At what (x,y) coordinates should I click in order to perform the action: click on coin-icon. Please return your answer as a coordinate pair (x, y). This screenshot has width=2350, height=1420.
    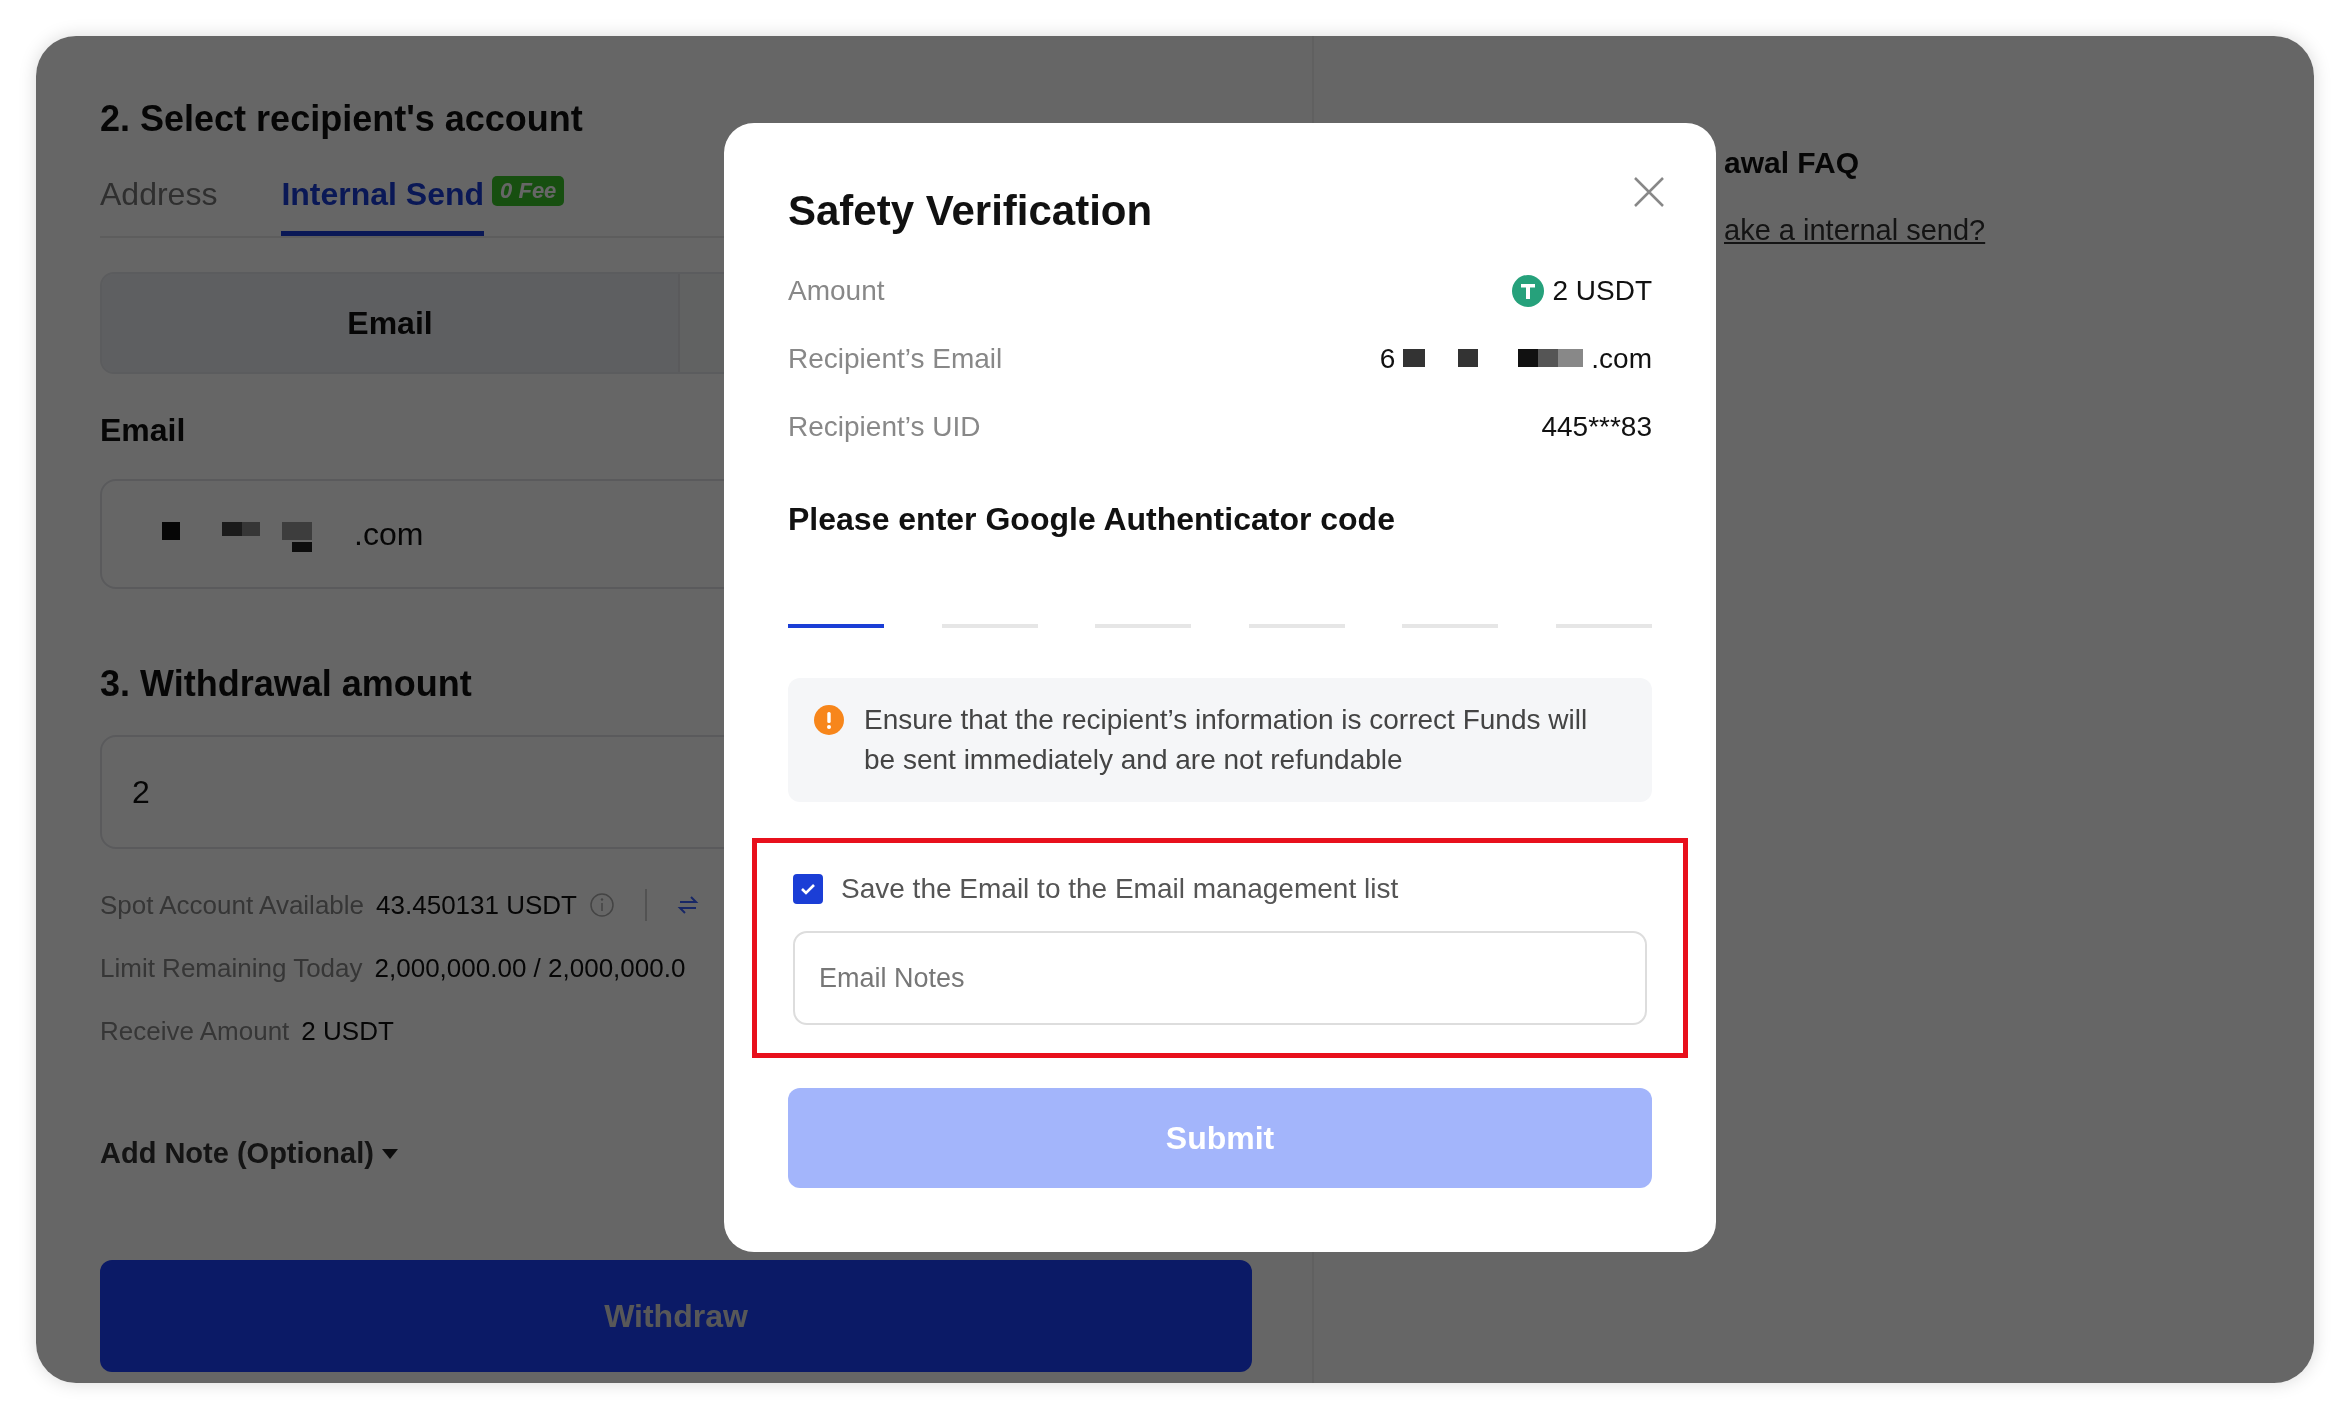
    Looking at the image, I should click on (1528, 291).